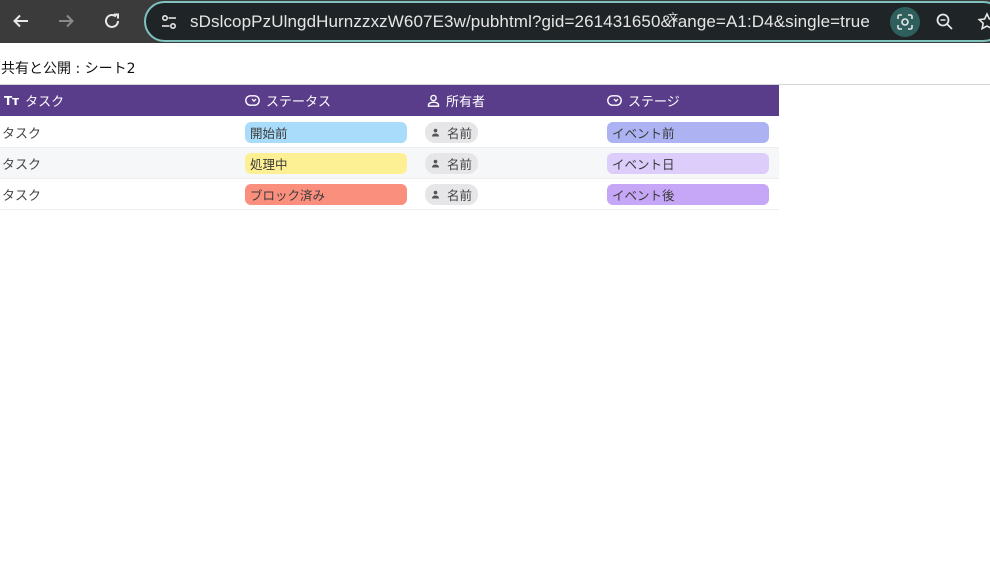  I want to click on table-header: Tт タスク ステータス 所有者 ステージ, so click(389, 100).